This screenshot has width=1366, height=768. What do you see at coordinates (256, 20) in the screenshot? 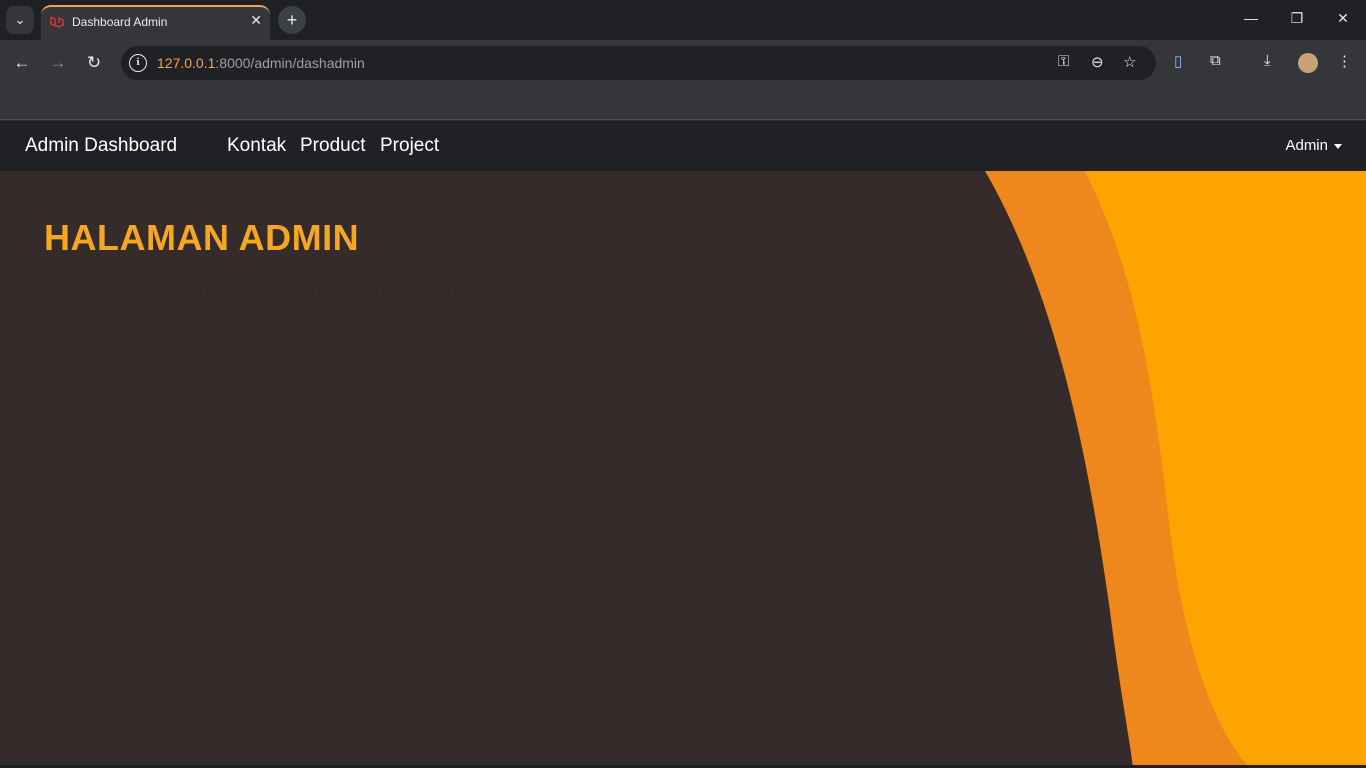
I see `close-icon: ✕` at bounding box center [256, 20].